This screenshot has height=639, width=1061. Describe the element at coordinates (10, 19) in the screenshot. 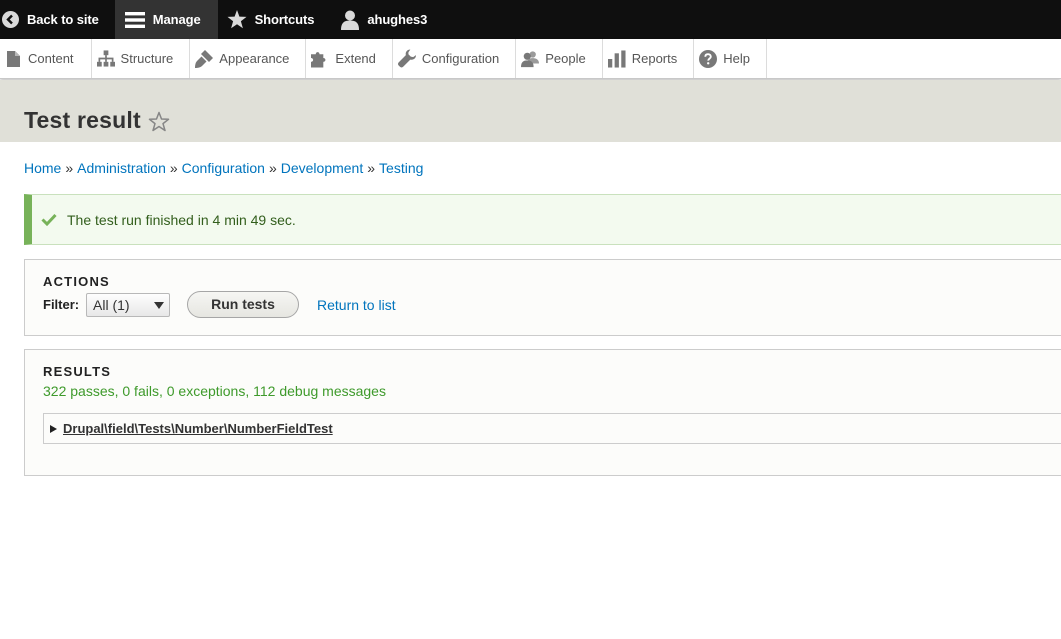

I see `chevron-left-circle-icon` at that location.